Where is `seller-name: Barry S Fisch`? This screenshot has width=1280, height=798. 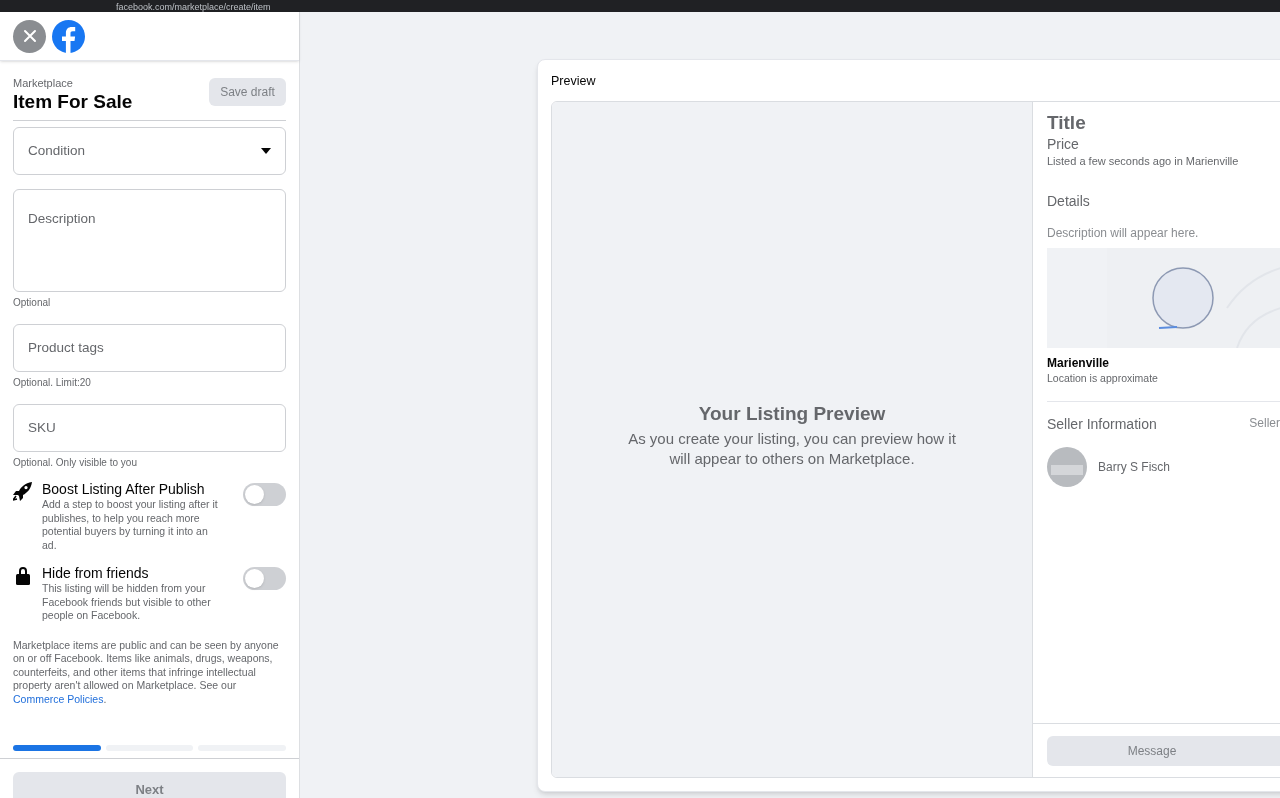
seller-name: Barry S Fisch is located at coordinates (1134, 467).